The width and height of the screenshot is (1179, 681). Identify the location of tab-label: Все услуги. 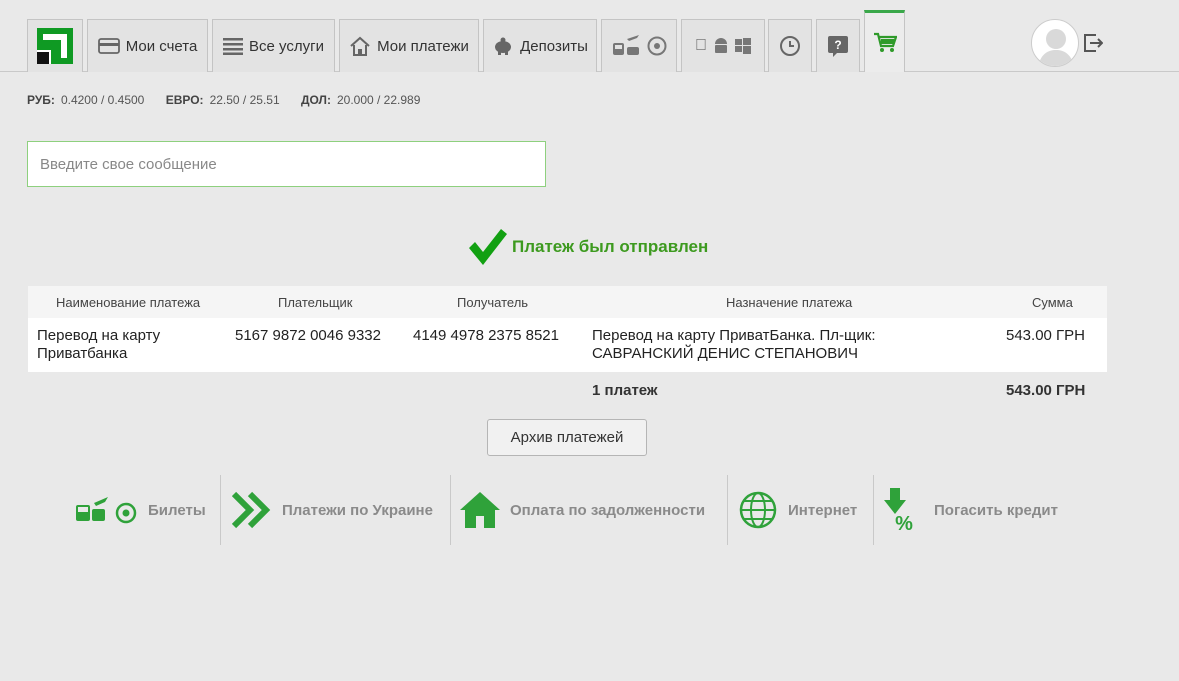
(286, 46).